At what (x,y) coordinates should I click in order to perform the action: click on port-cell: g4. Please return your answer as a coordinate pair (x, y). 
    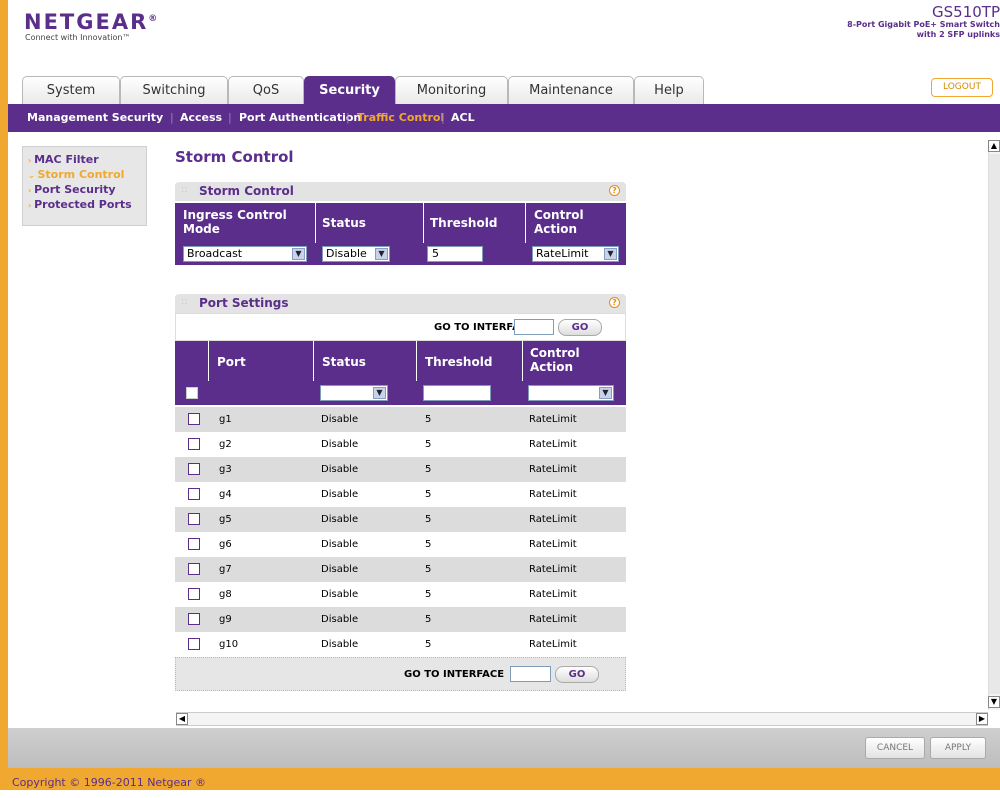
    Looking at the image, I should click on (225, 494).